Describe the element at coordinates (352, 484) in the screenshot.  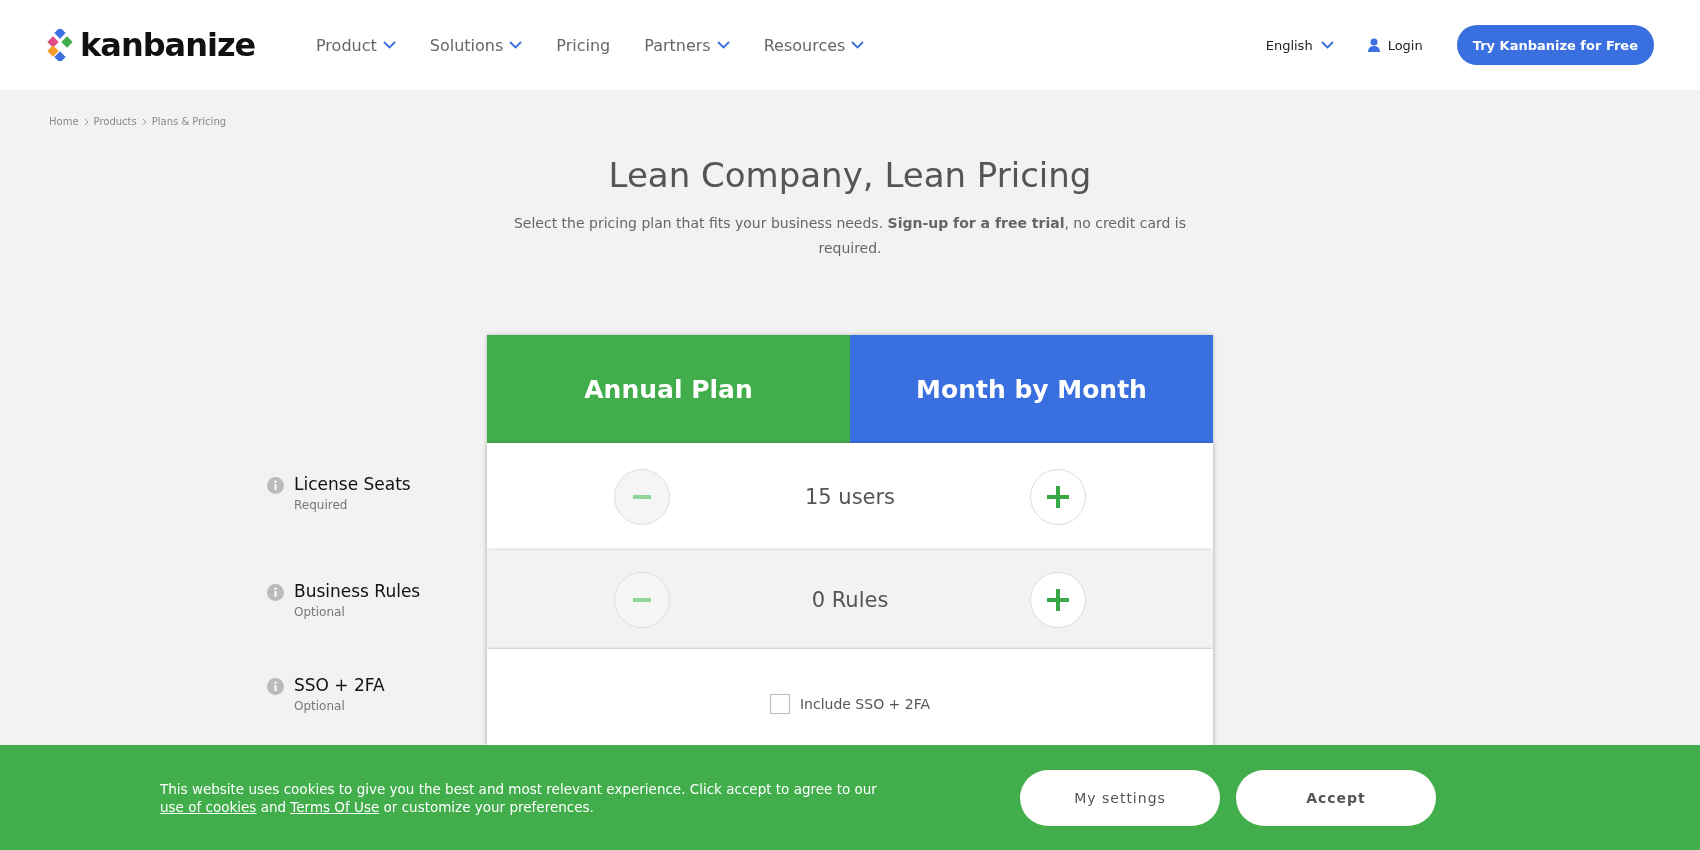
I see `option-name: License Seats` at that location.